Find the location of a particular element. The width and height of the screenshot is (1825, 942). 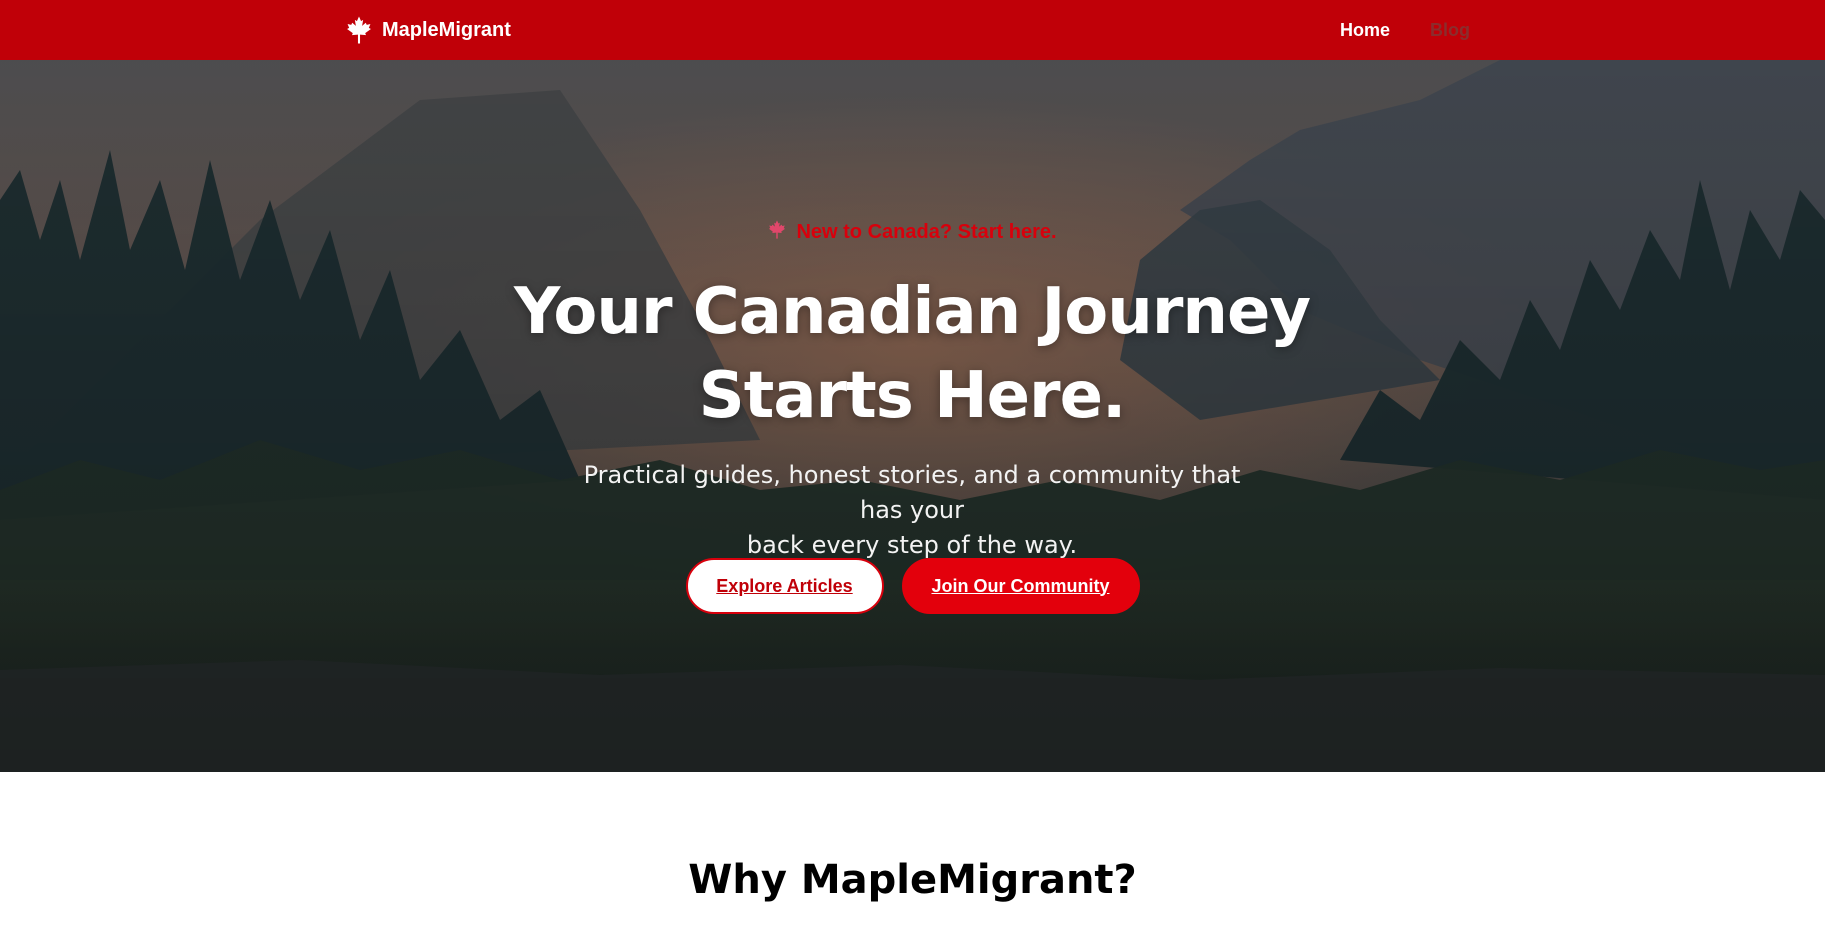

join-community-button: Join Our Community is located at coordinates (1020, 586).